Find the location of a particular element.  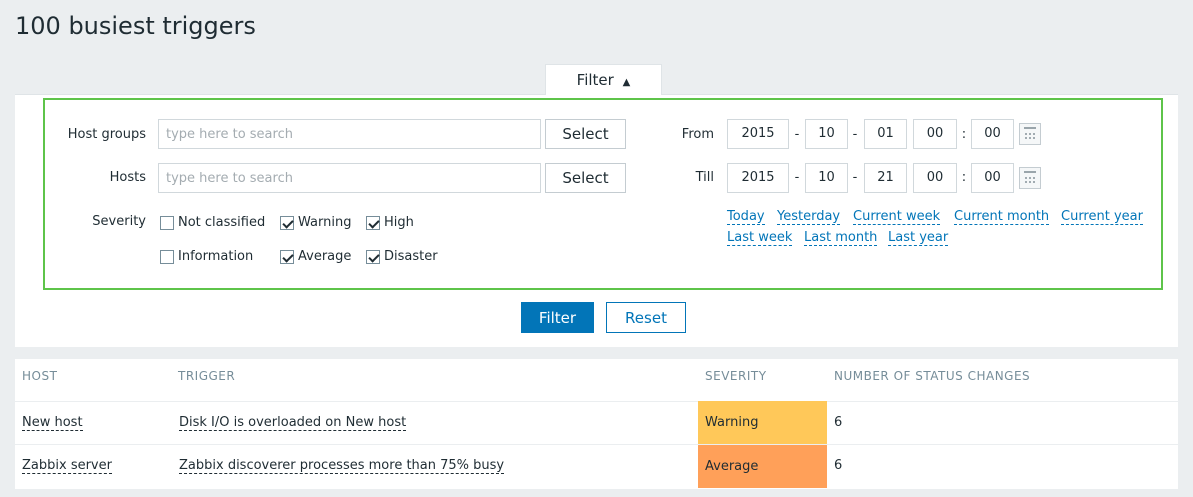

hosts-input is located at coordinates (349, 178).